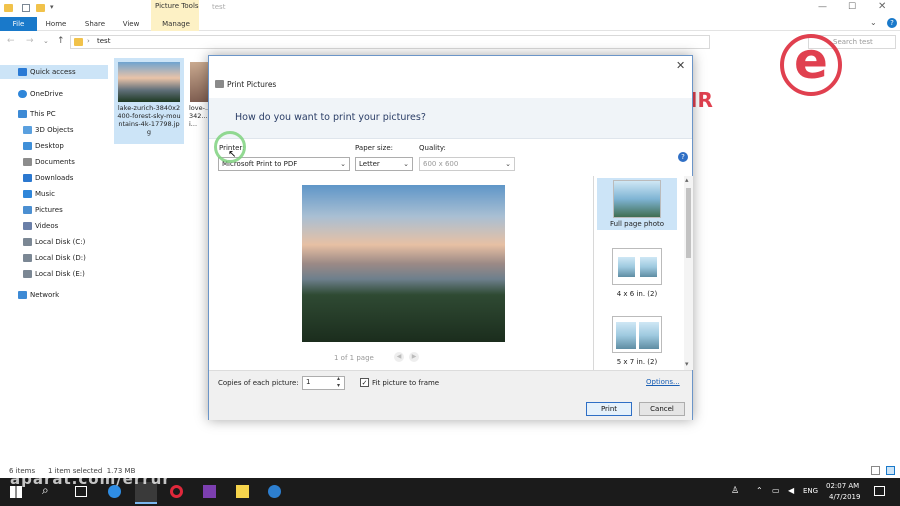 Image resolution: width=900 pixels, height=506 pixels. What do you see at coordinates (785, 72) in the screenshot?
I see `watermark-logo: IR e` at bounding box center [785, 72].